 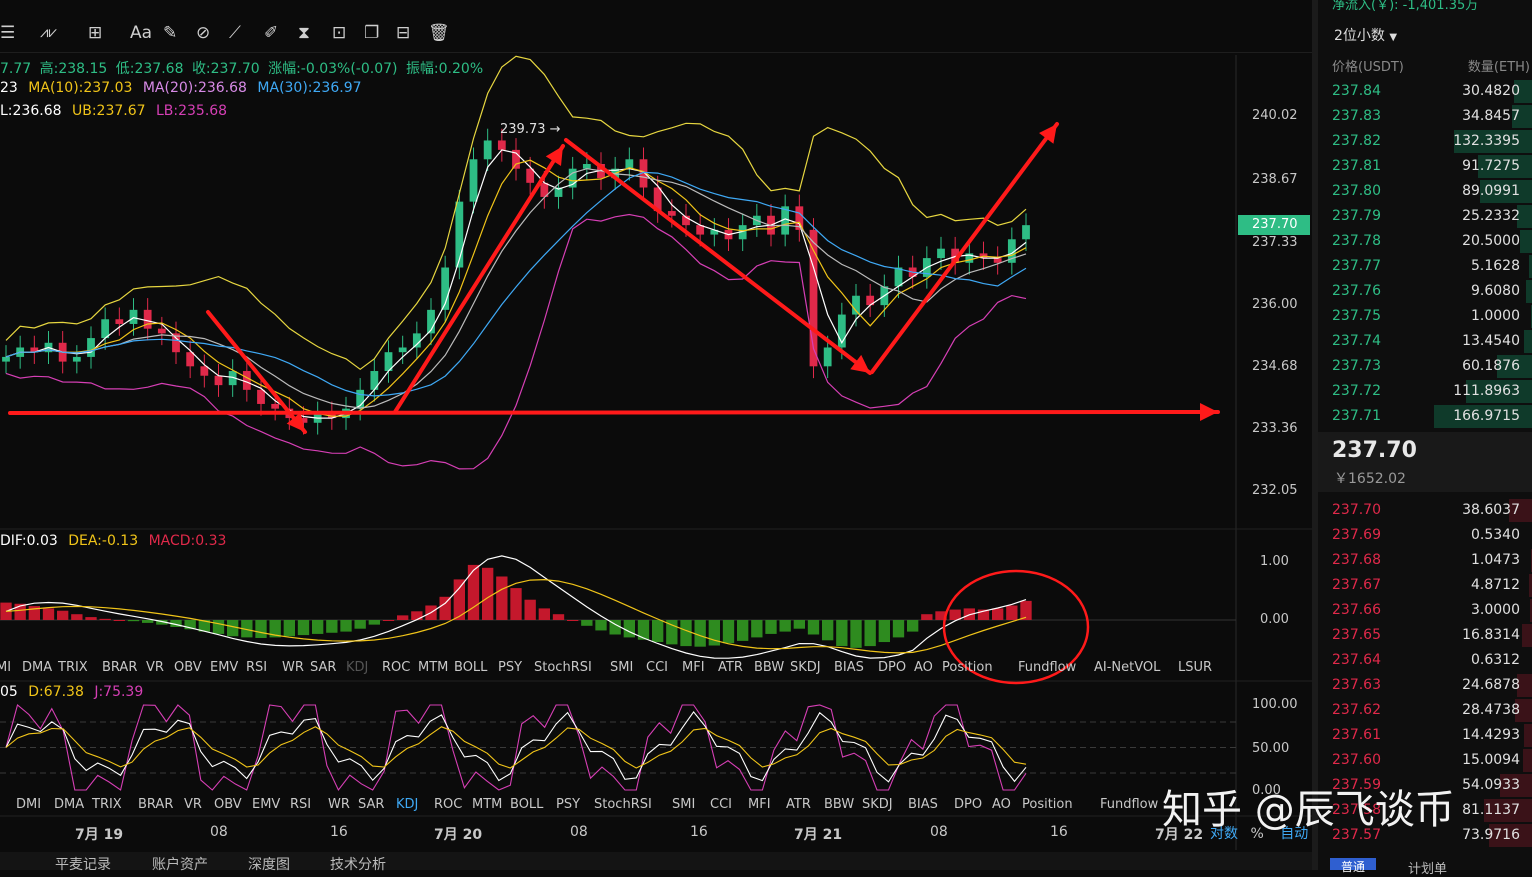 What do you see at coordinates (1425, 685) in the screenshot?
I see `order-book-row: 237.6324.6878` at bounding box center [1425, 685].